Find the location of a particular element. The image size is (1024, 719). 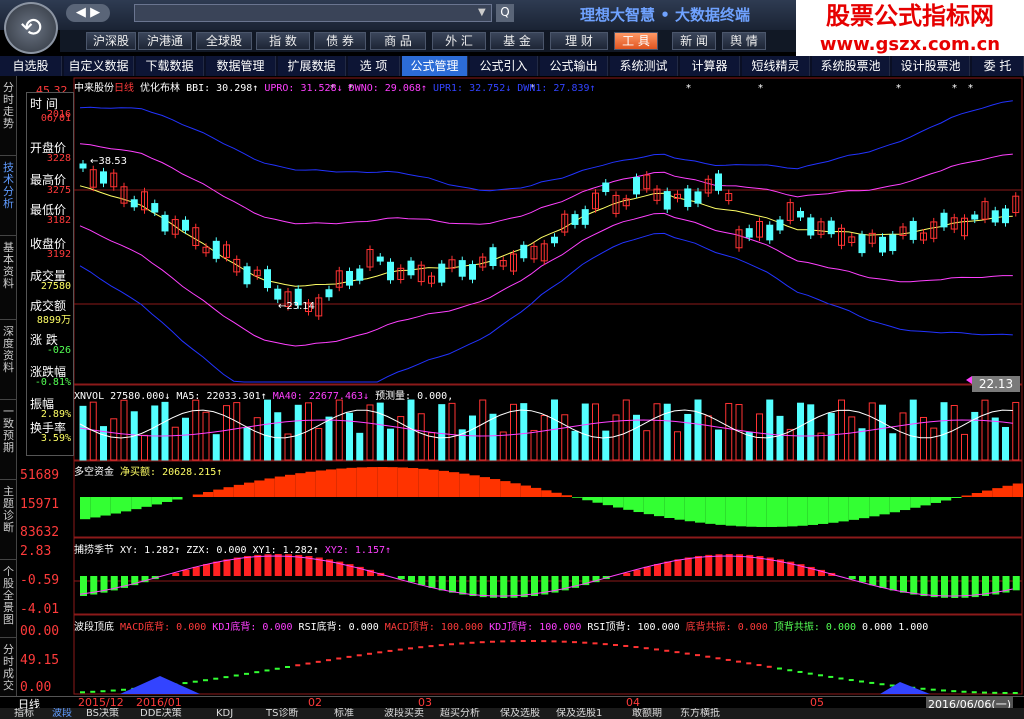

bz-xy: XY: 1.282↑ is located at coordinates (150, 550).